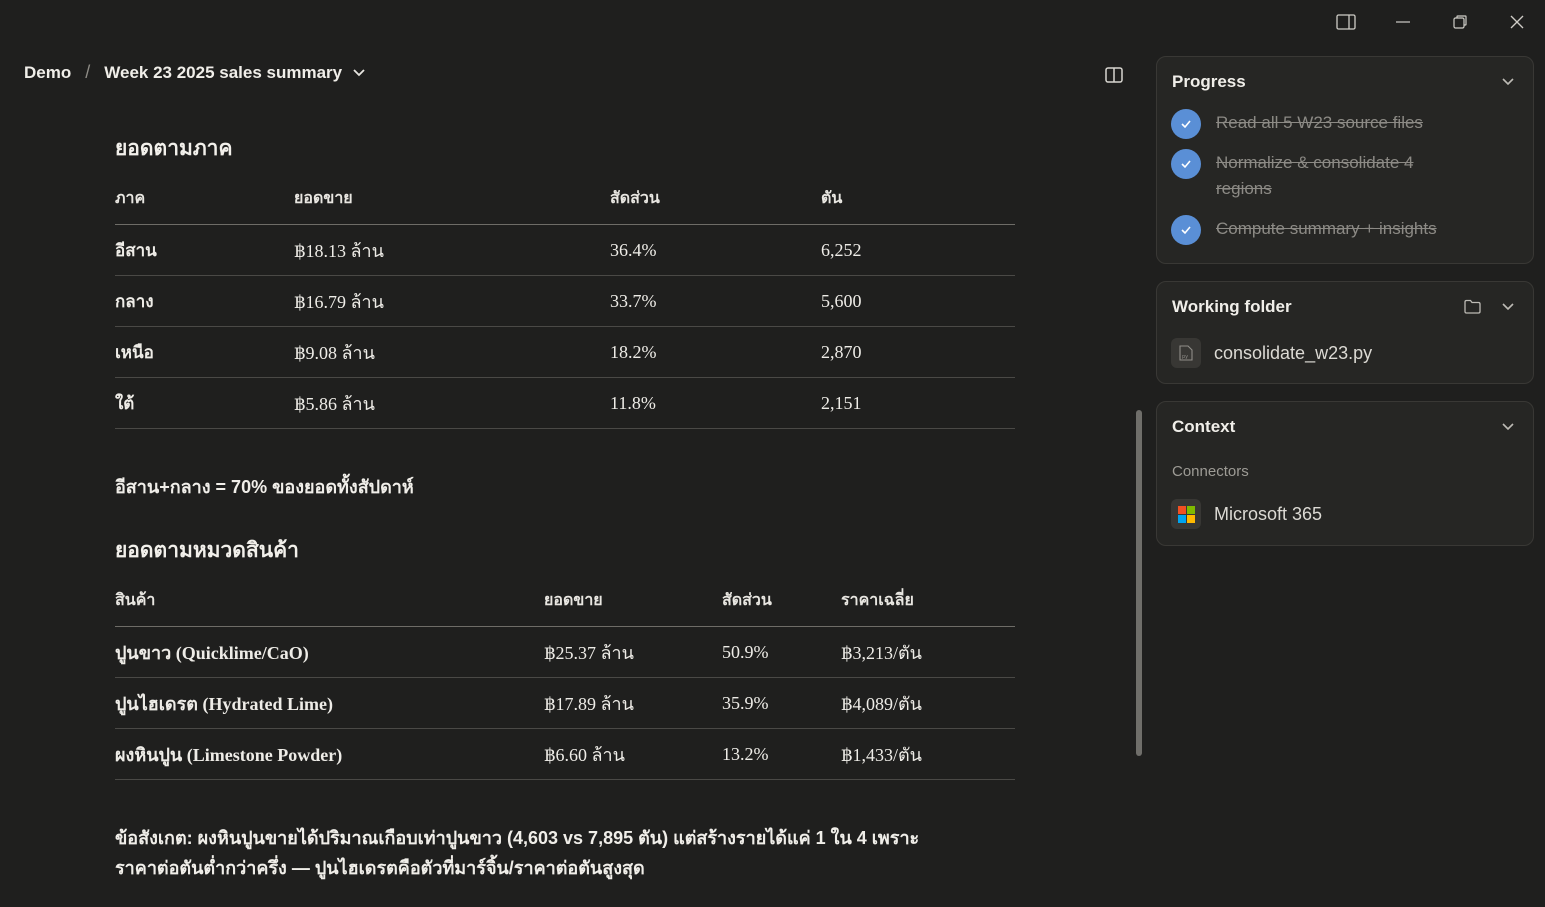 The height and width of the screenshot is (907, 1545). Describe the element at coordinates (1204, 426) in the screenshot. I see `context-title: Context` at that location.